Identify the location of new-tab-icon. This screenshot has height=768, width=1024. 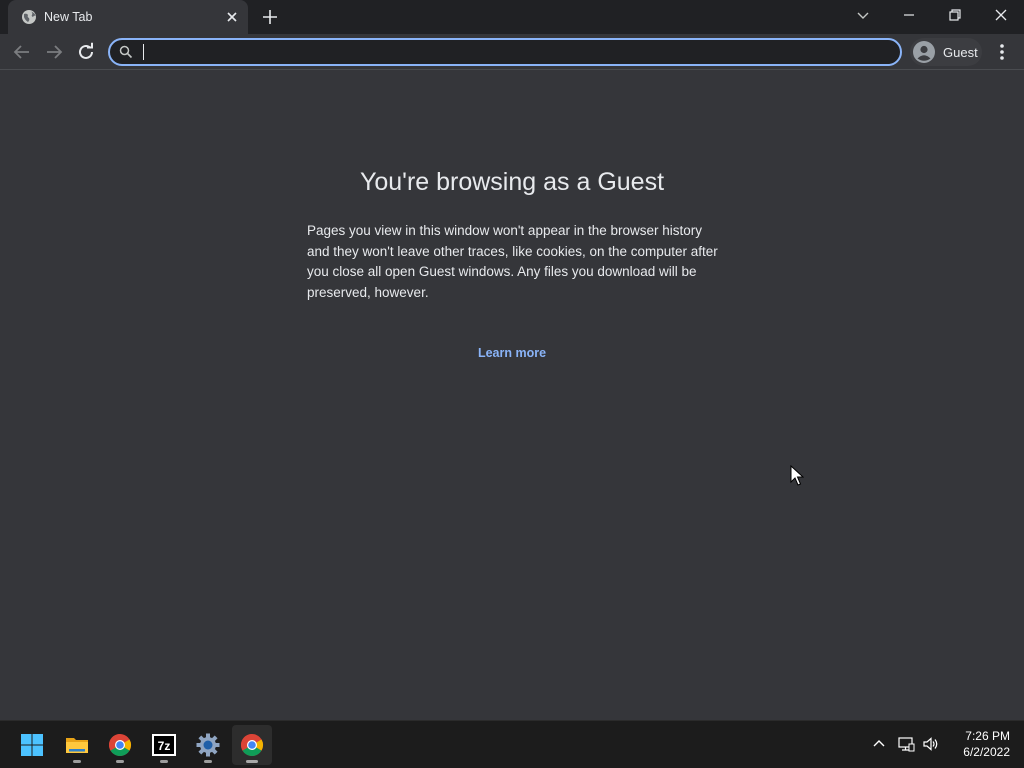
(270, 17).